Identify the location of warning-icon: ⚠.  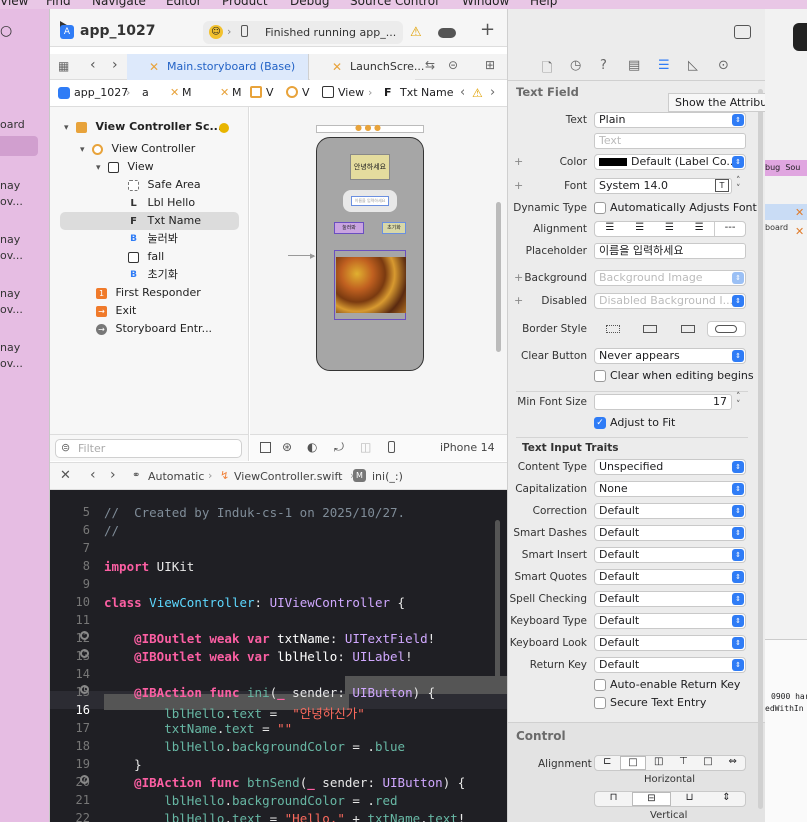
(416, 32).